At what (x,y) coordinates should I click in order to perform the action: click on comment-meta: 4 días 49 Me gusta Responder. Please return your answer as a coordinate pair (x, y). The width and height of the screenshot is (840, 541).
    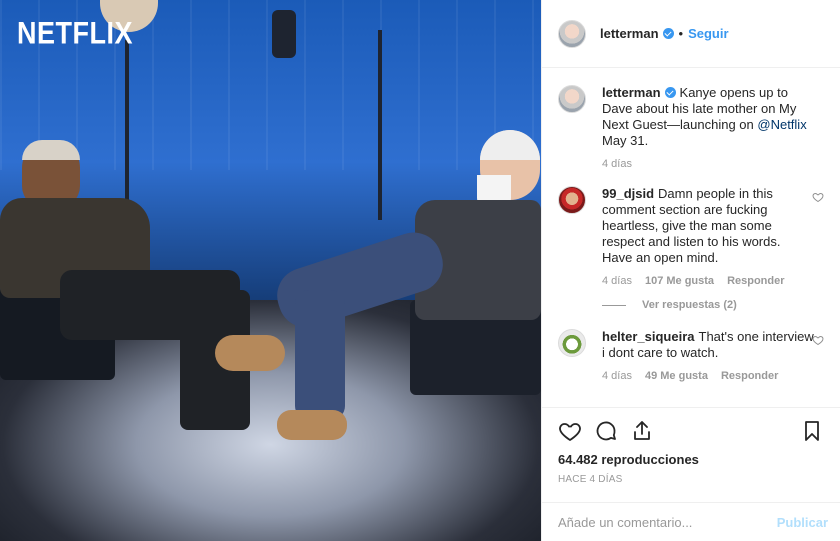
    Looking at the image, I should click on (708, 376).